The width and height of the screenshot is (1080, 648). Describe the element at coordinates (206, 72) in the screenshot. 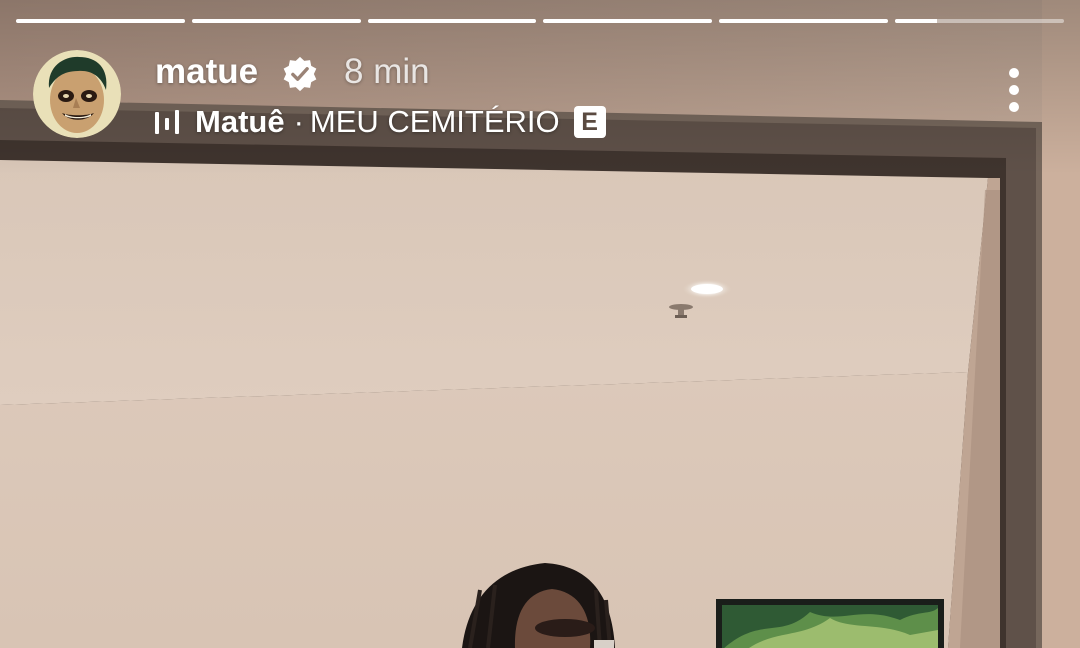

I see `username: matue` at that location.